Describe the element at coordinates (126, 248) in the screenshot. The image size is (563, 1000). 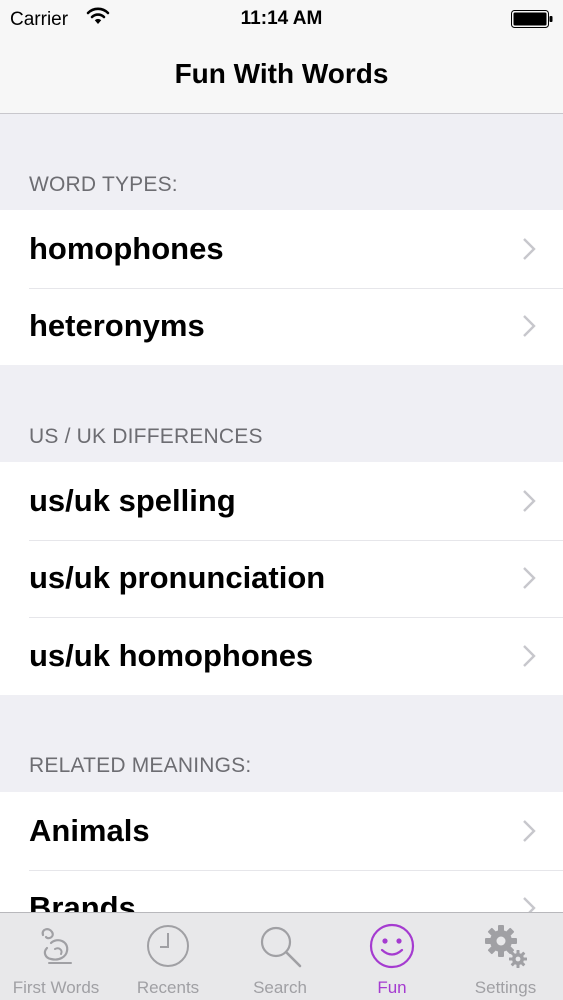
I see `list-item-label: homophones` at that location.